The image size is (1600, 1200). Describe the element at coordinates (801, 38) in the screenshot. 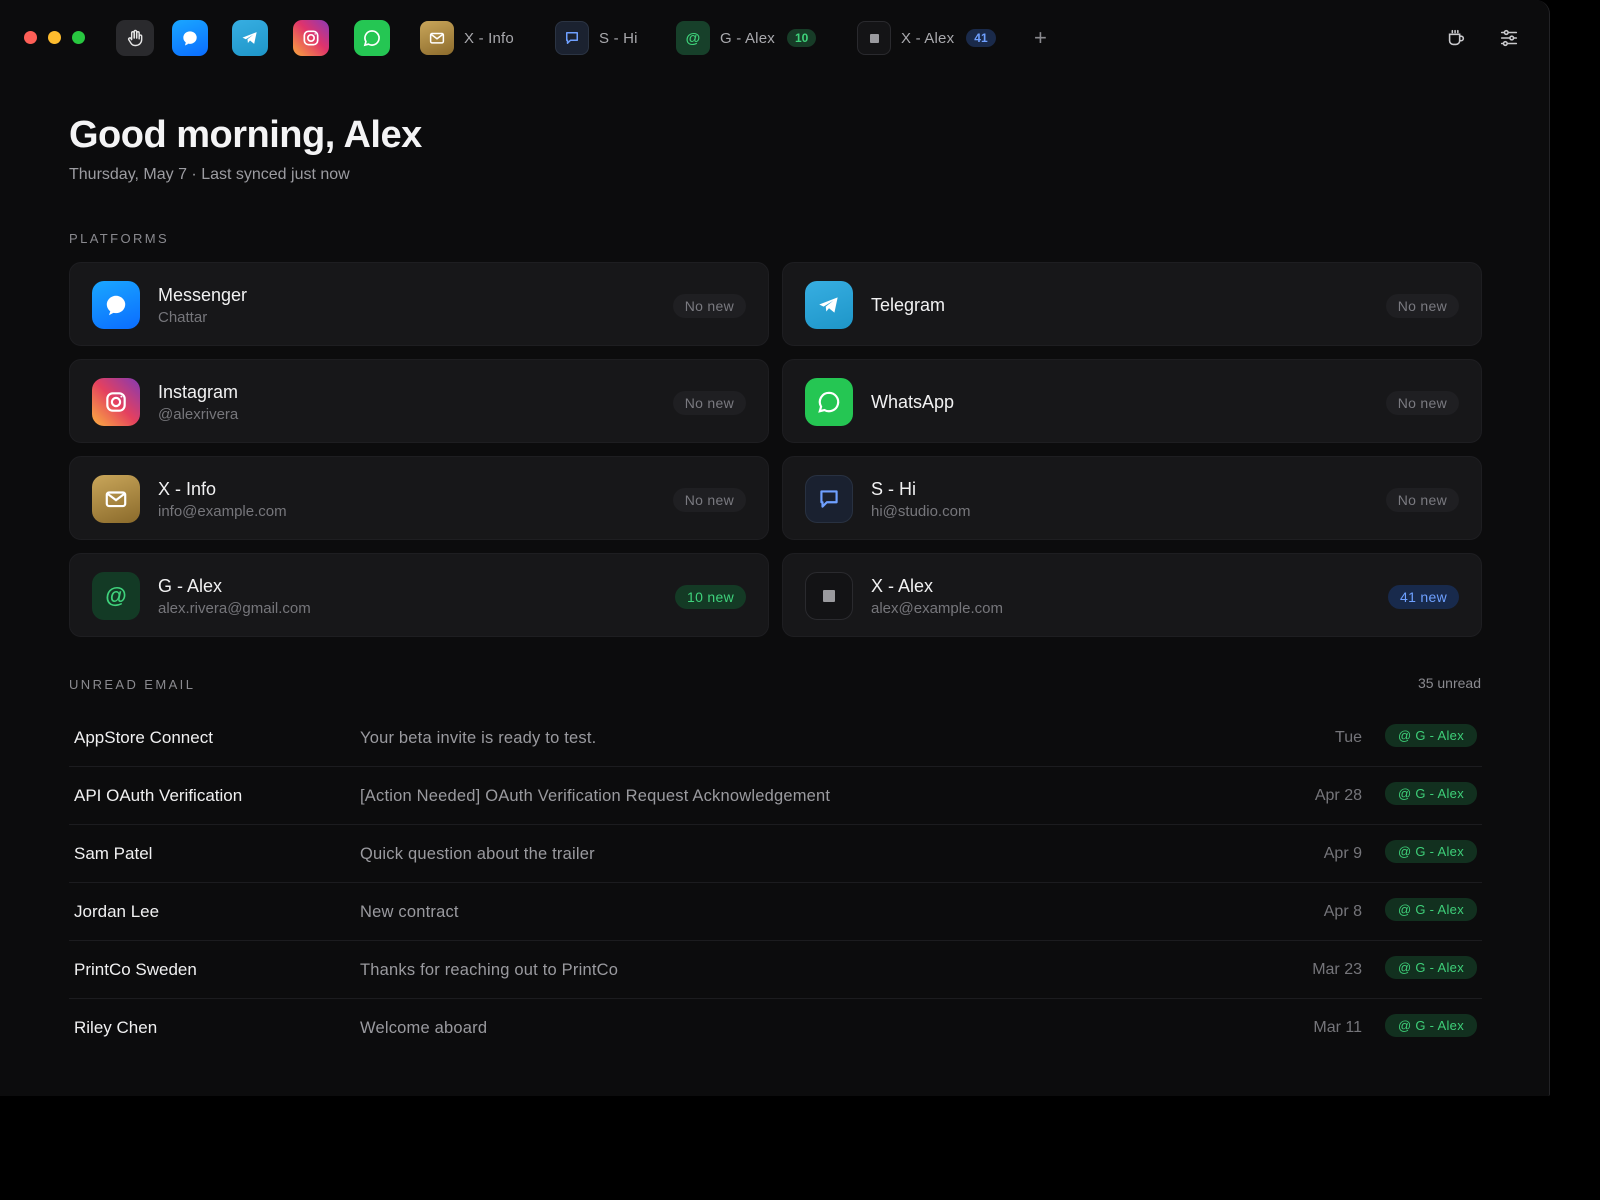

I see `unread-badge: 10` at that location.